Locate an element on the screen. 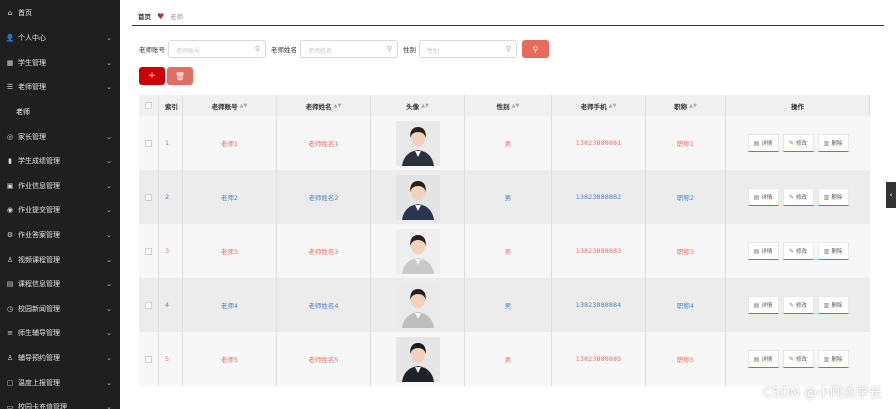 Image resolution: width=896 pixels, height=409 pixels. search-placeholder: 性别 is located at coordinates (433, 51).